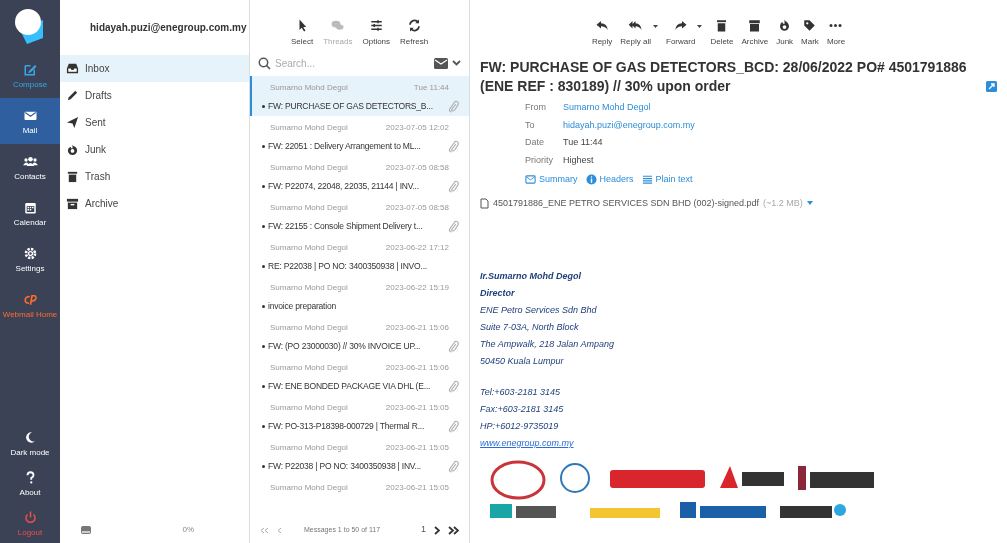 The width and height of the screenshot is (1007, 543). I want to click on toolbar-button: Refresh, so click(414, 32).